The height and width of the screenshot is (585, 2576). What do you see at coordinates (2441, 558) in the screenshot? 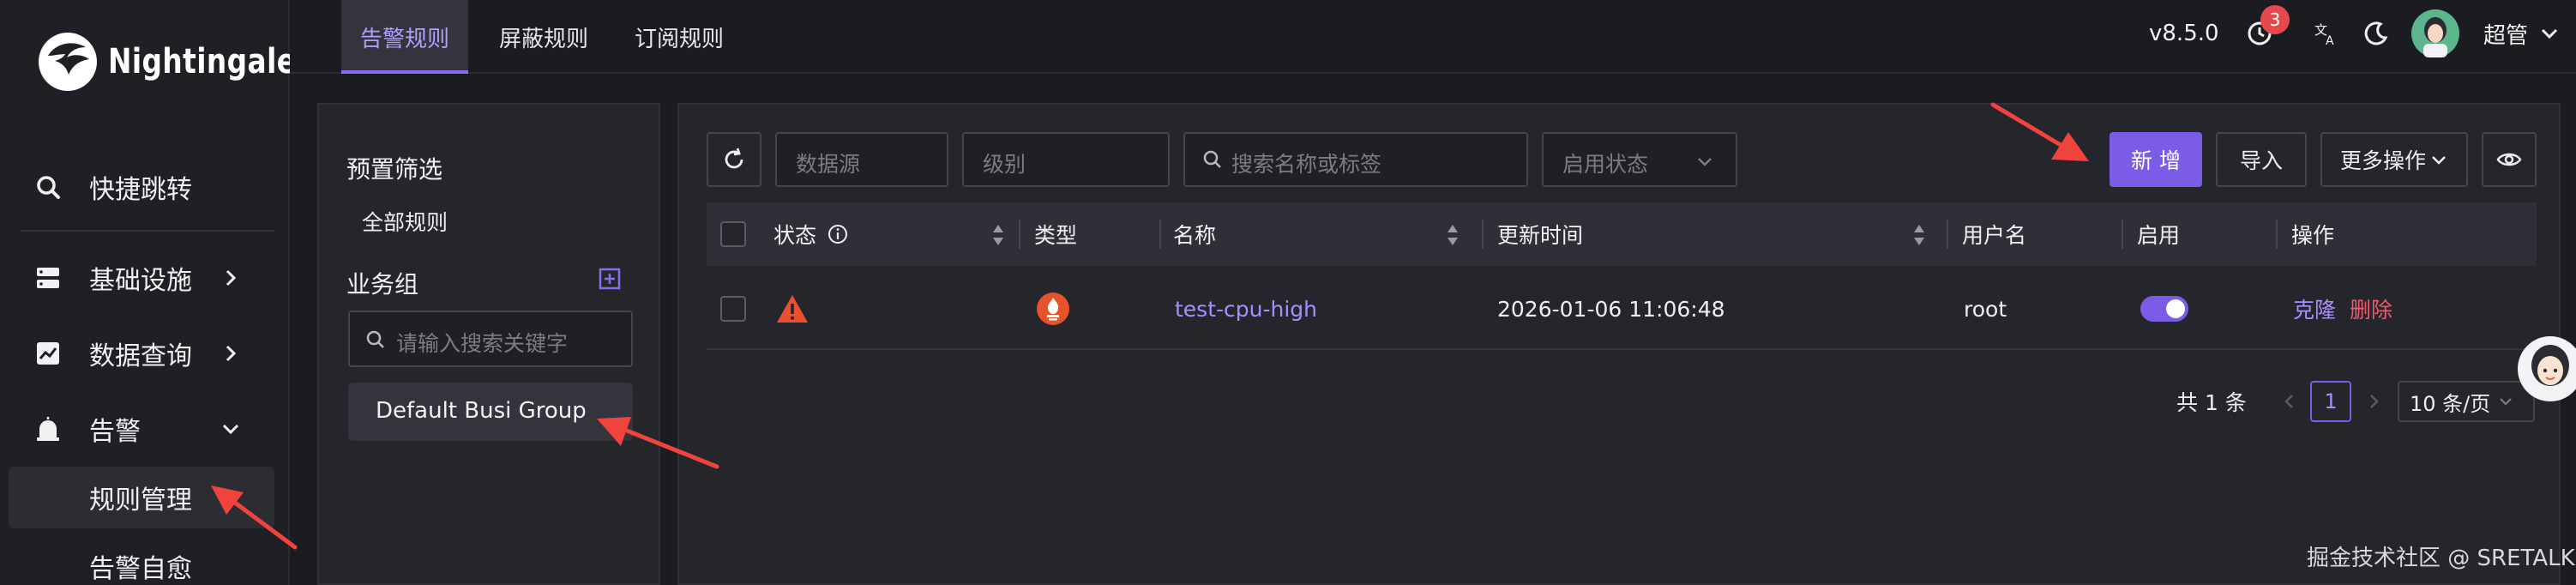
I see `watermark-text: 掘金技术社区 @ SRETALK` at bounding box center [2441, 558].